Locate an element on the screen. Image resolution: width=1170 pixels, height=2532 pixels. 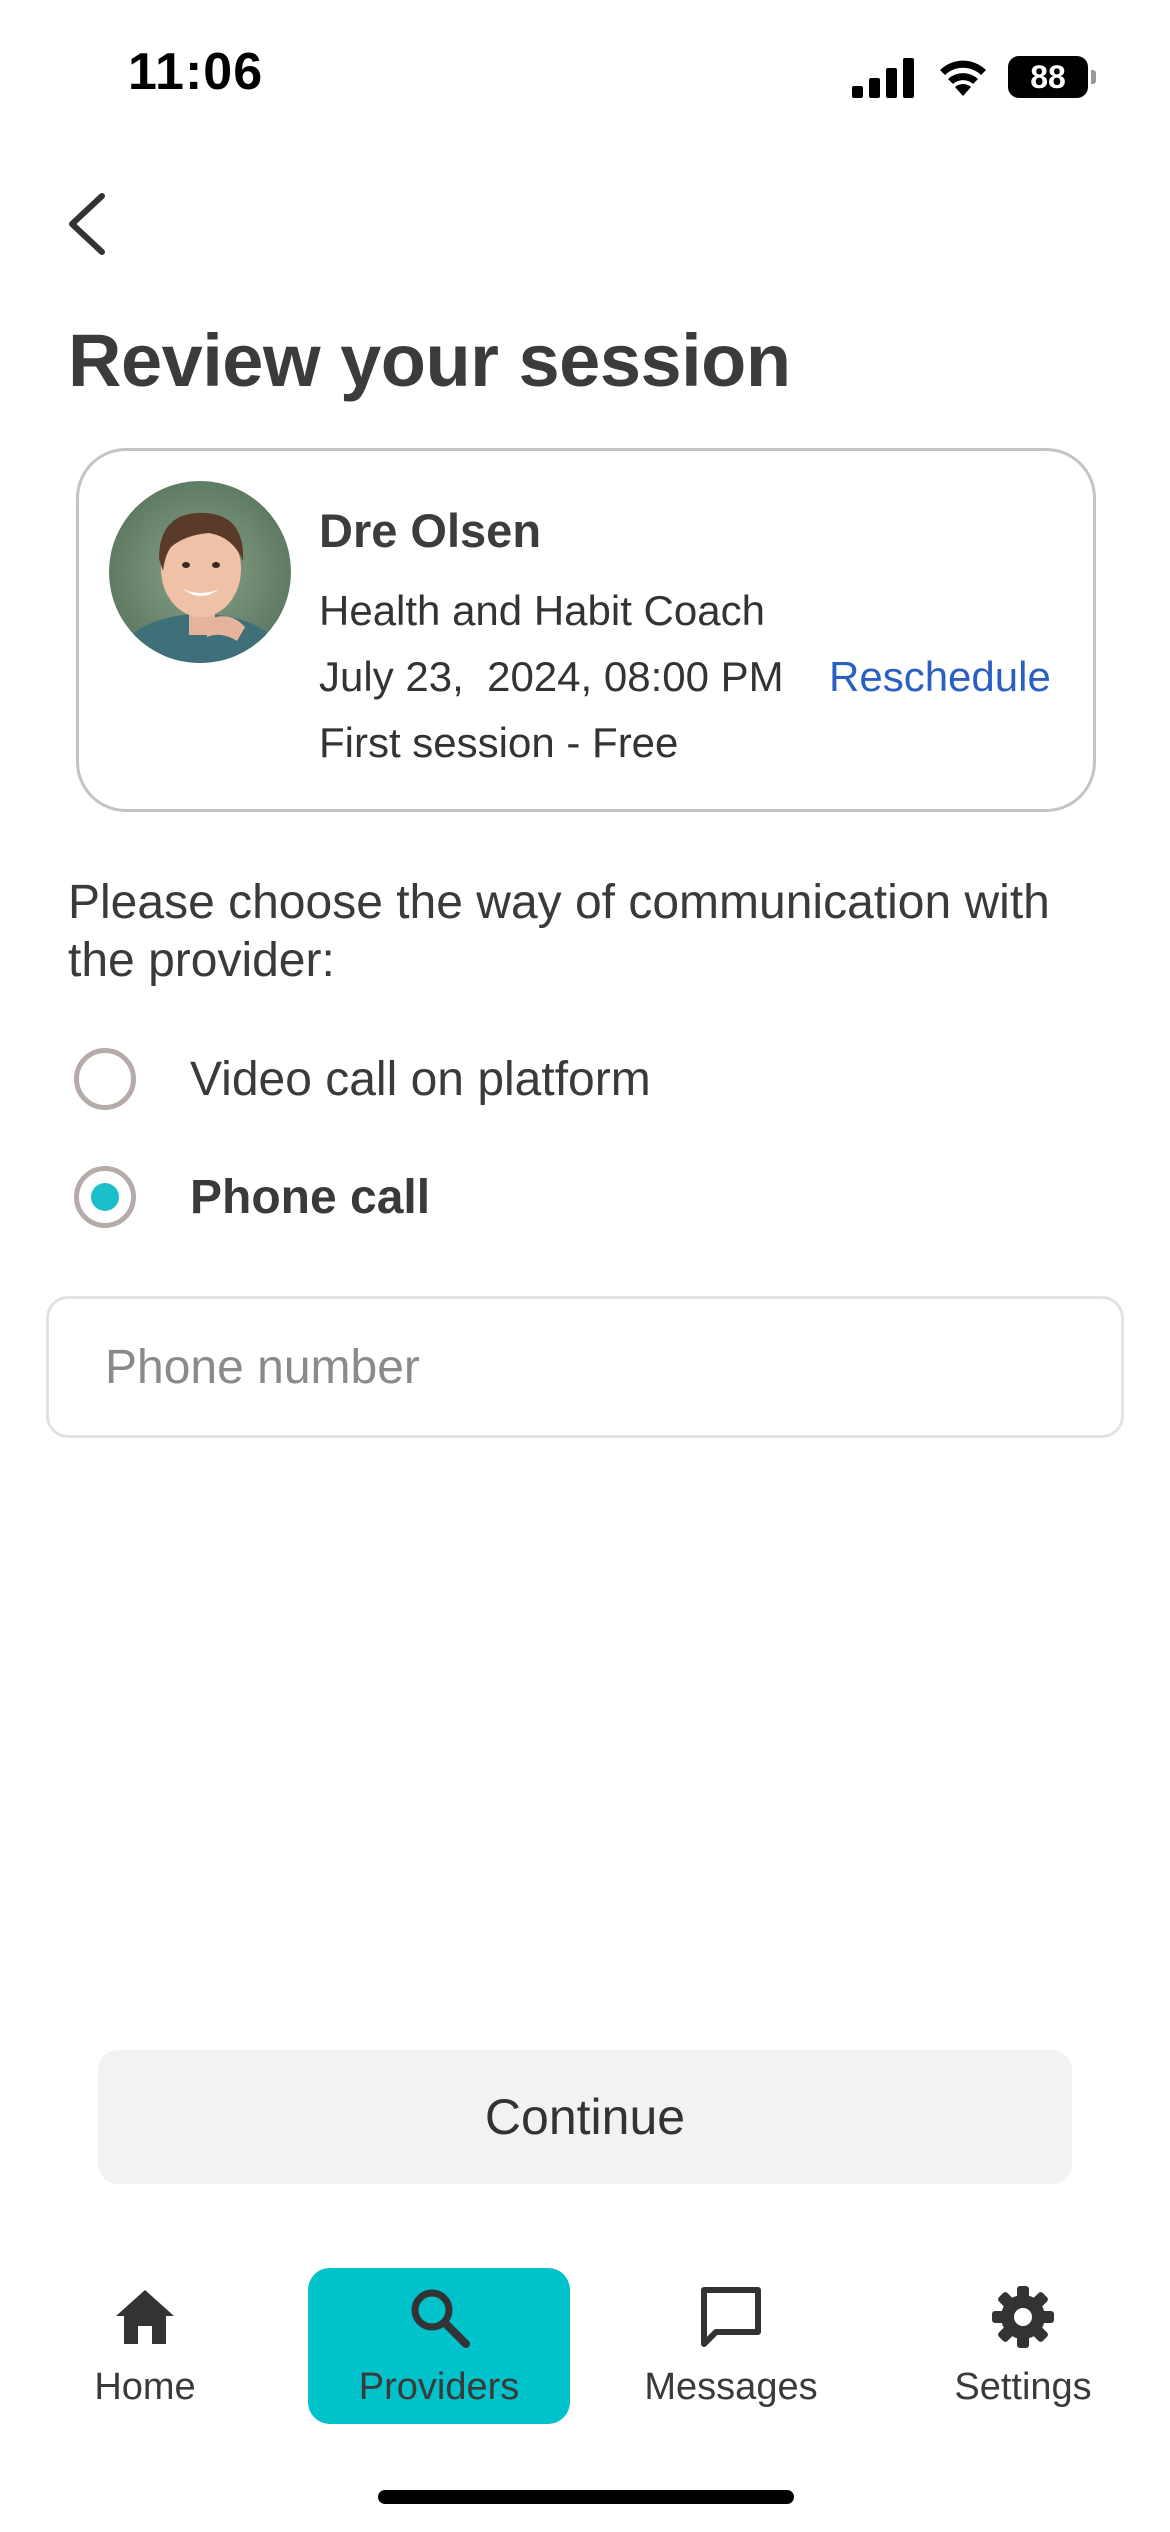
tab-messages-label: Messages is located at coordinates (731, 2387).